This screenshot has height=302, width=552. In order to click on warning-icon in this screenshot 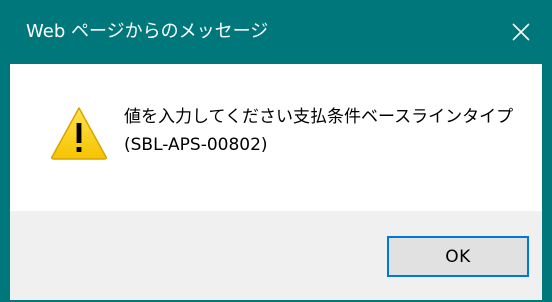, I will do `click(79, 133)`.